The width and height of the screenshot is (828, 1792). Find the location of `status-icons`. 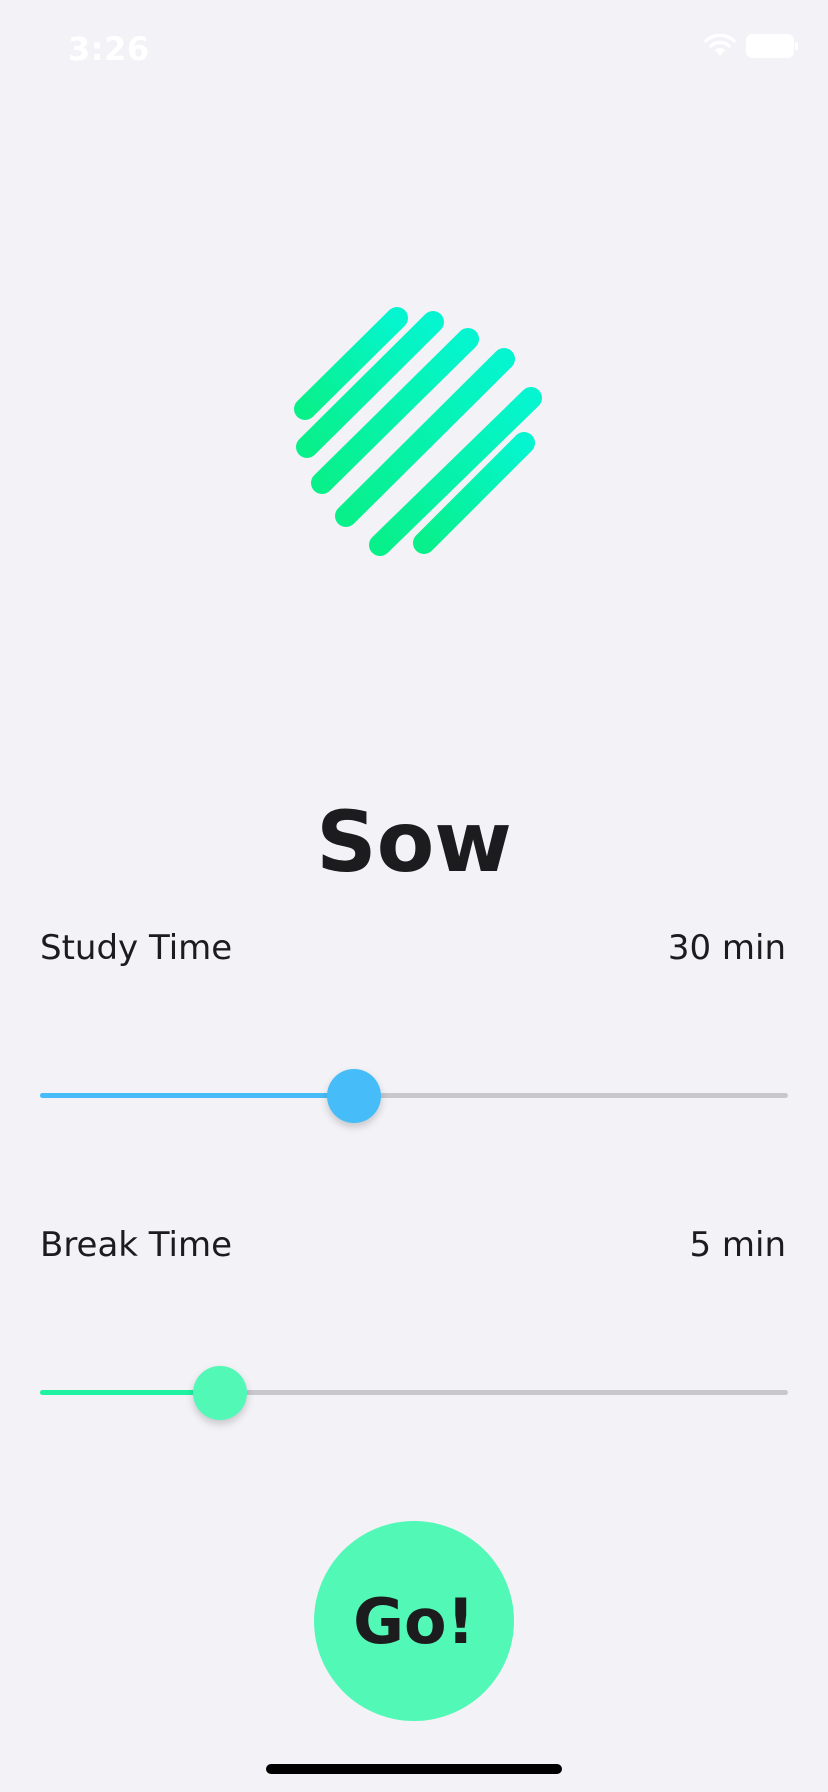

status-icons is located at coordinates (751, 46).